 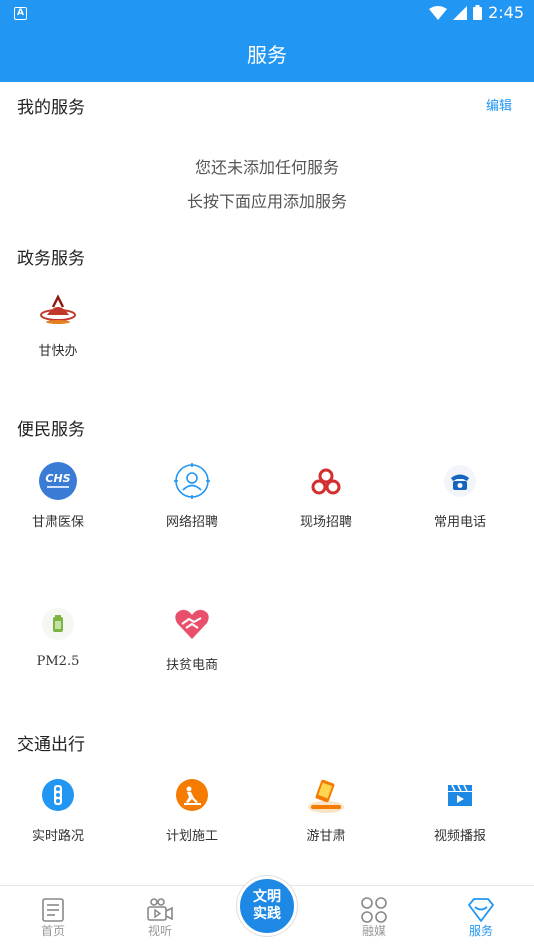 I want to click on service-poverty-ecommerce: 扶贫电商, so click(x=192, y=638).